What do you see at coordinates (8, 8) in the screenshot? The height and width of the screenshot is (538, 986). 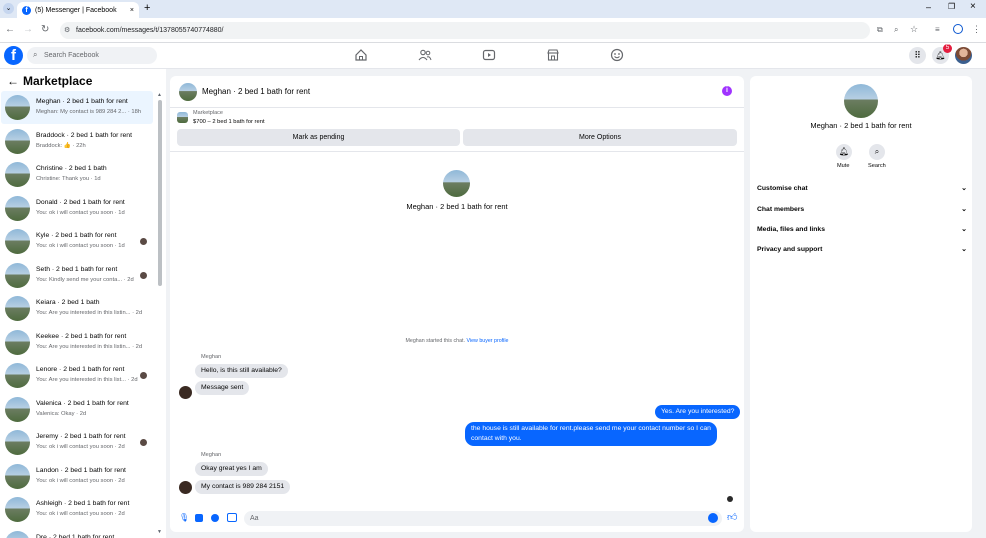 I see `tab-list-dropdown: ⌄` at bounding box center [8, 8].